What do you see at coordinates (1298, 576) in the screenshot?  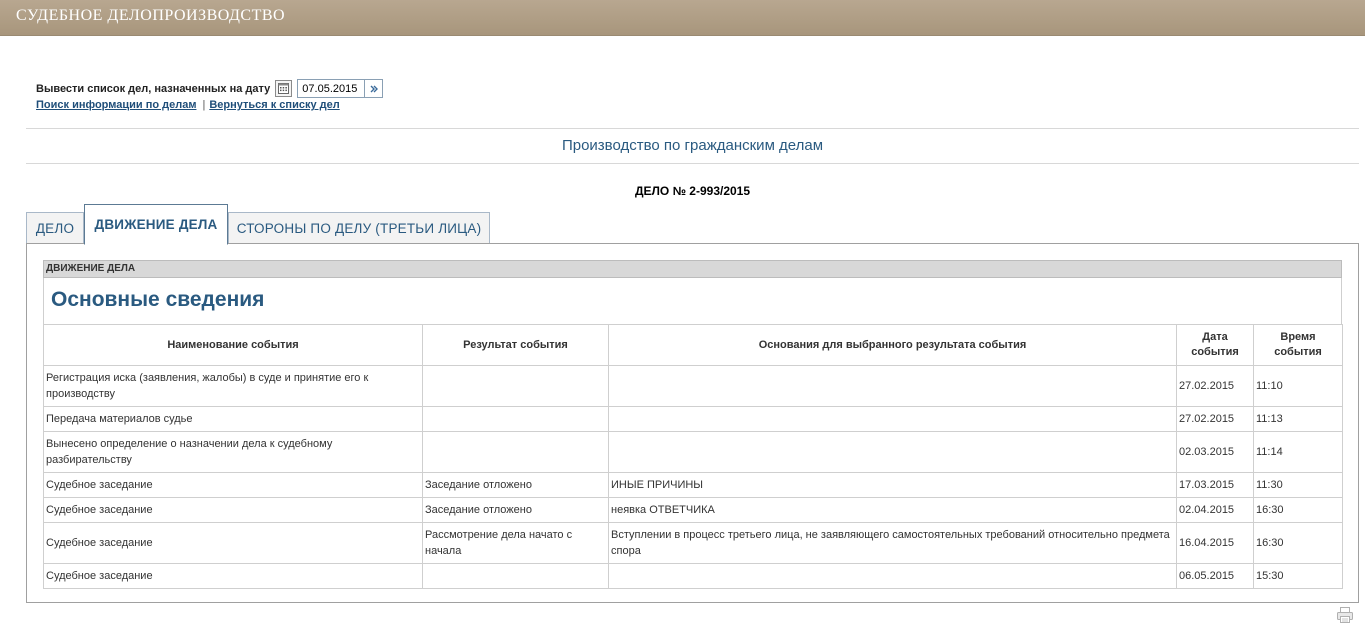 I see `event-time: 15:30` at bounding box center [1298, 576].